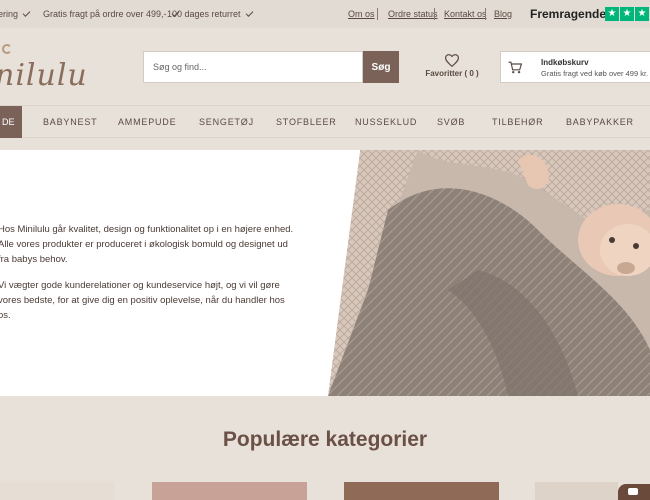  What do you see at coordinates (15, 14) in the screenshot?
I see `usp-item: ering` at bounding box center [15, 14].